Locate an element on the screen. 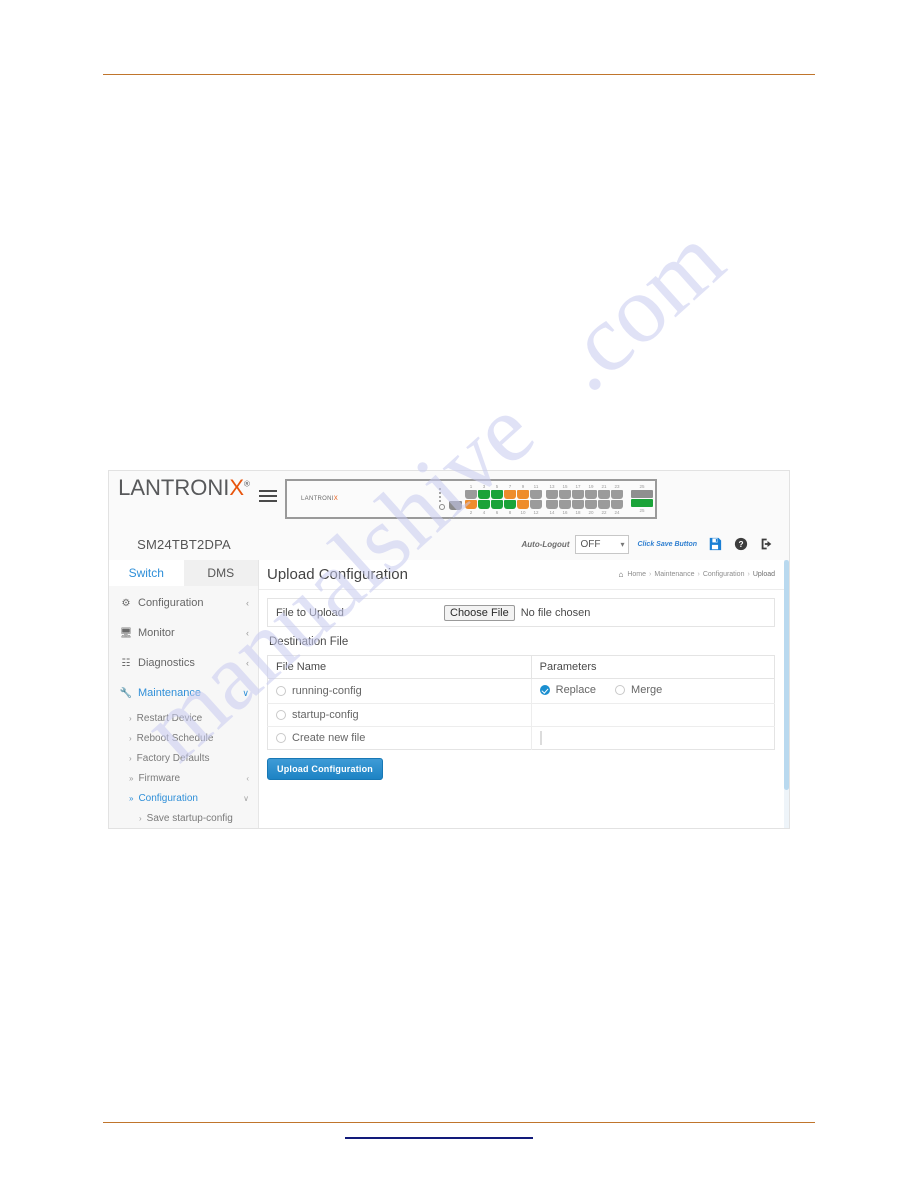 The image size is (918, 1188). sidebar-subitem-label: Firmware is located at coordinates (159, 778).